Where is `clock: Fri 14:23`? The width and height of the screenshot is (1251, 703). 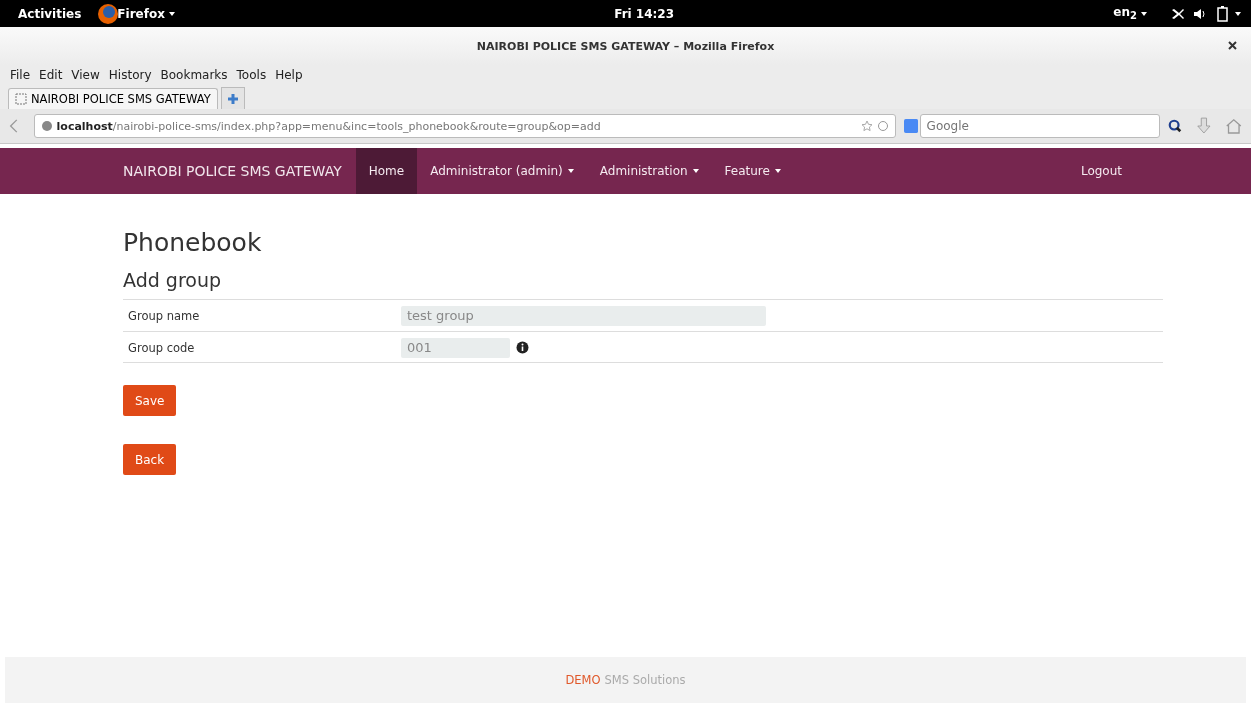 clock: Fri 14:23 is located at coordinates (644, 13).